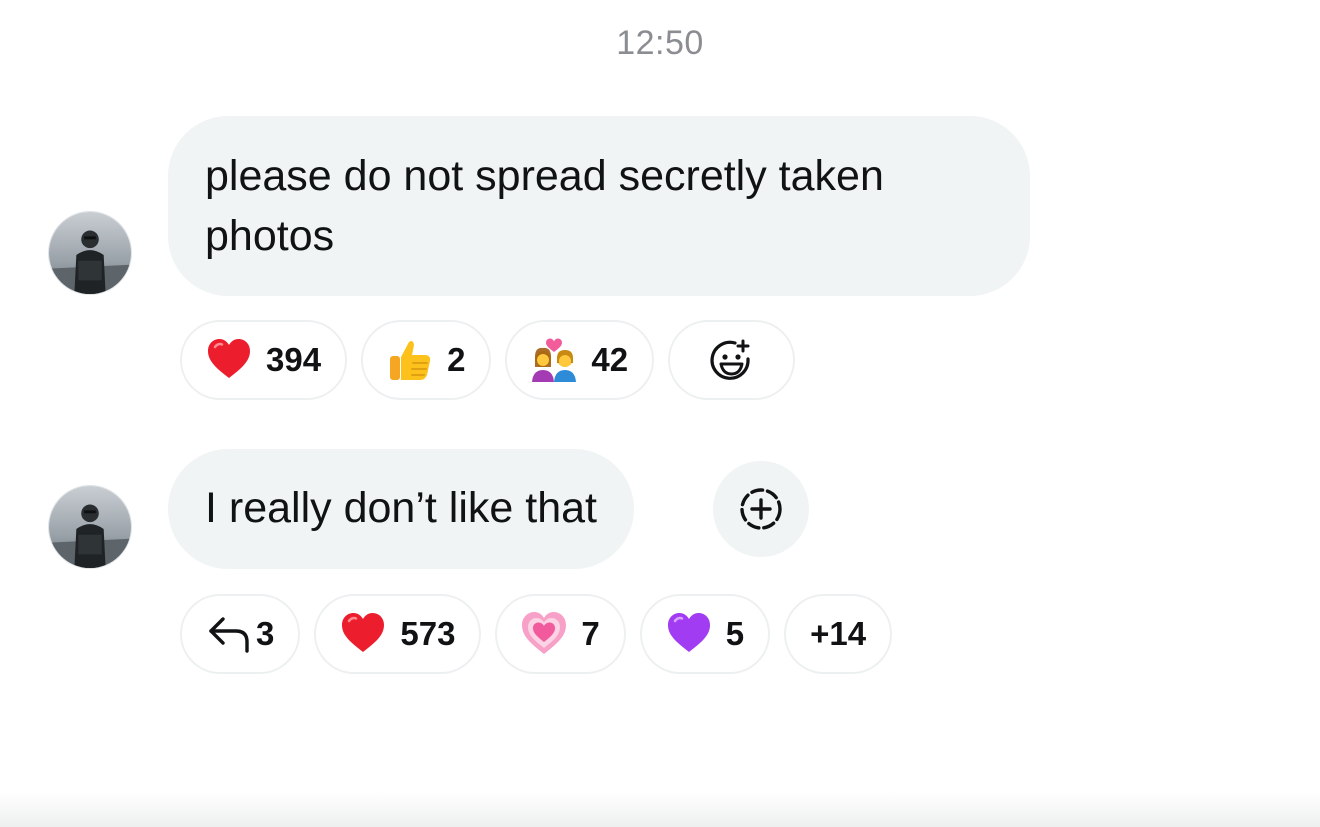  What do you see at coordinates (265, 633) in the screenshot?
I see `reply-count: 3` at bounding box center [265, 633].